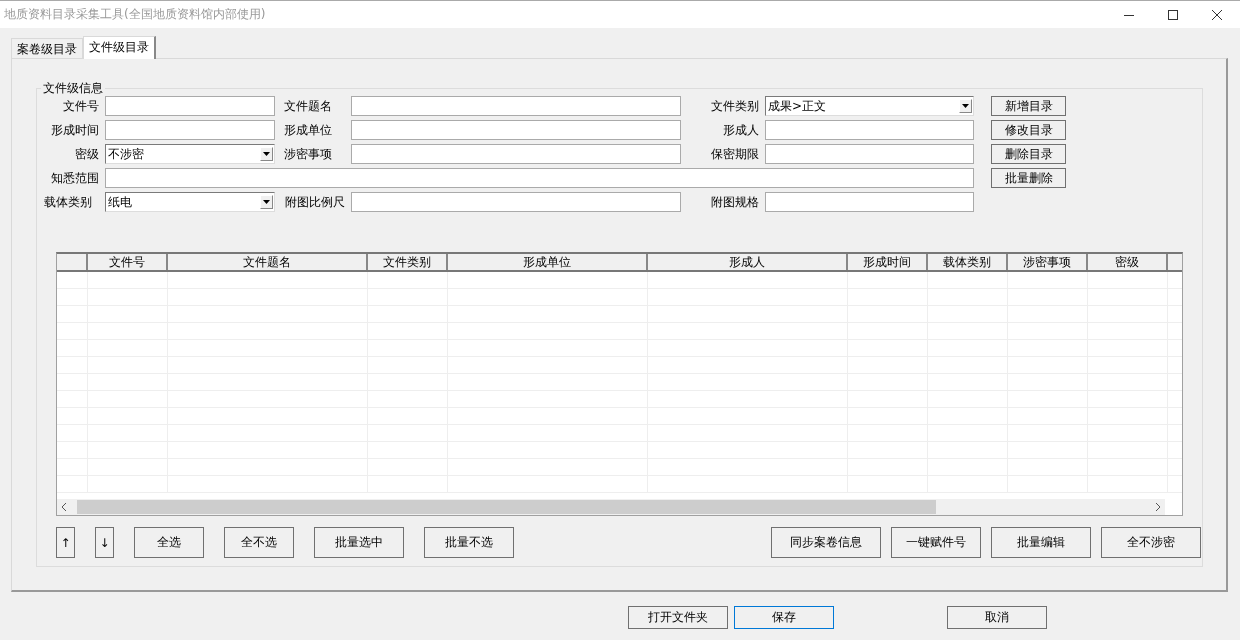 Image resolution: width=1240 pixels, height=640 pixels. What do you see at coordinates (734, 154) in the screenshot?
I see `field-label: 保密期限` at bounding box center [734, 154].